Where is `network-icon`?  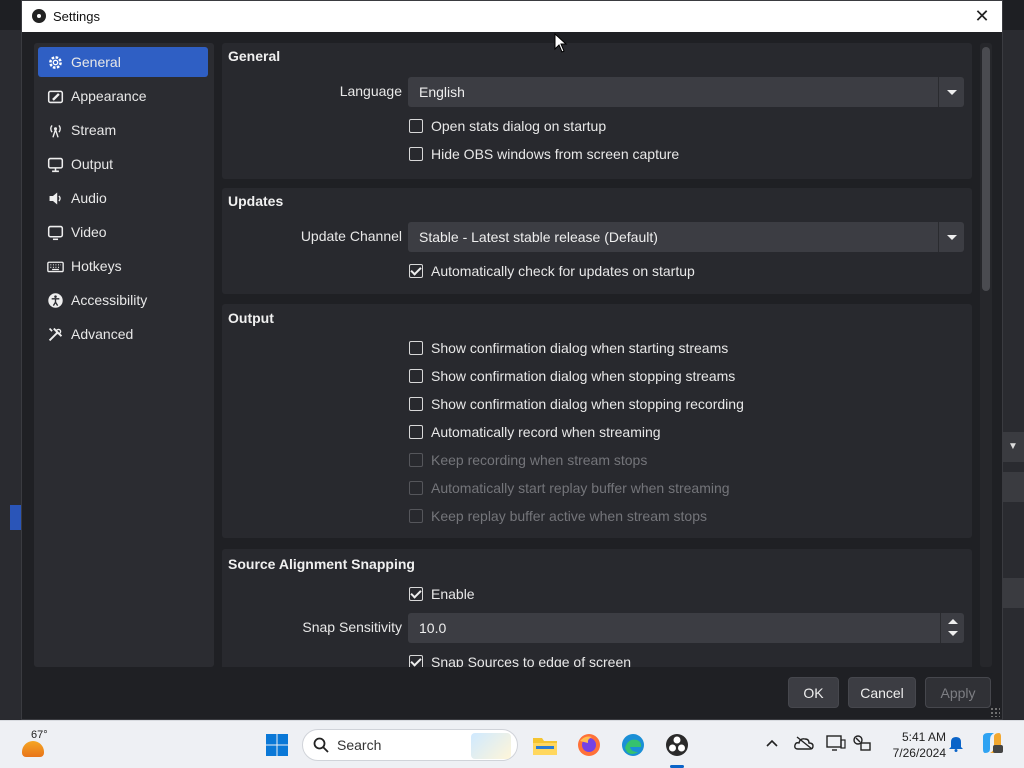
network-icon is located at coordinates (862, 743).